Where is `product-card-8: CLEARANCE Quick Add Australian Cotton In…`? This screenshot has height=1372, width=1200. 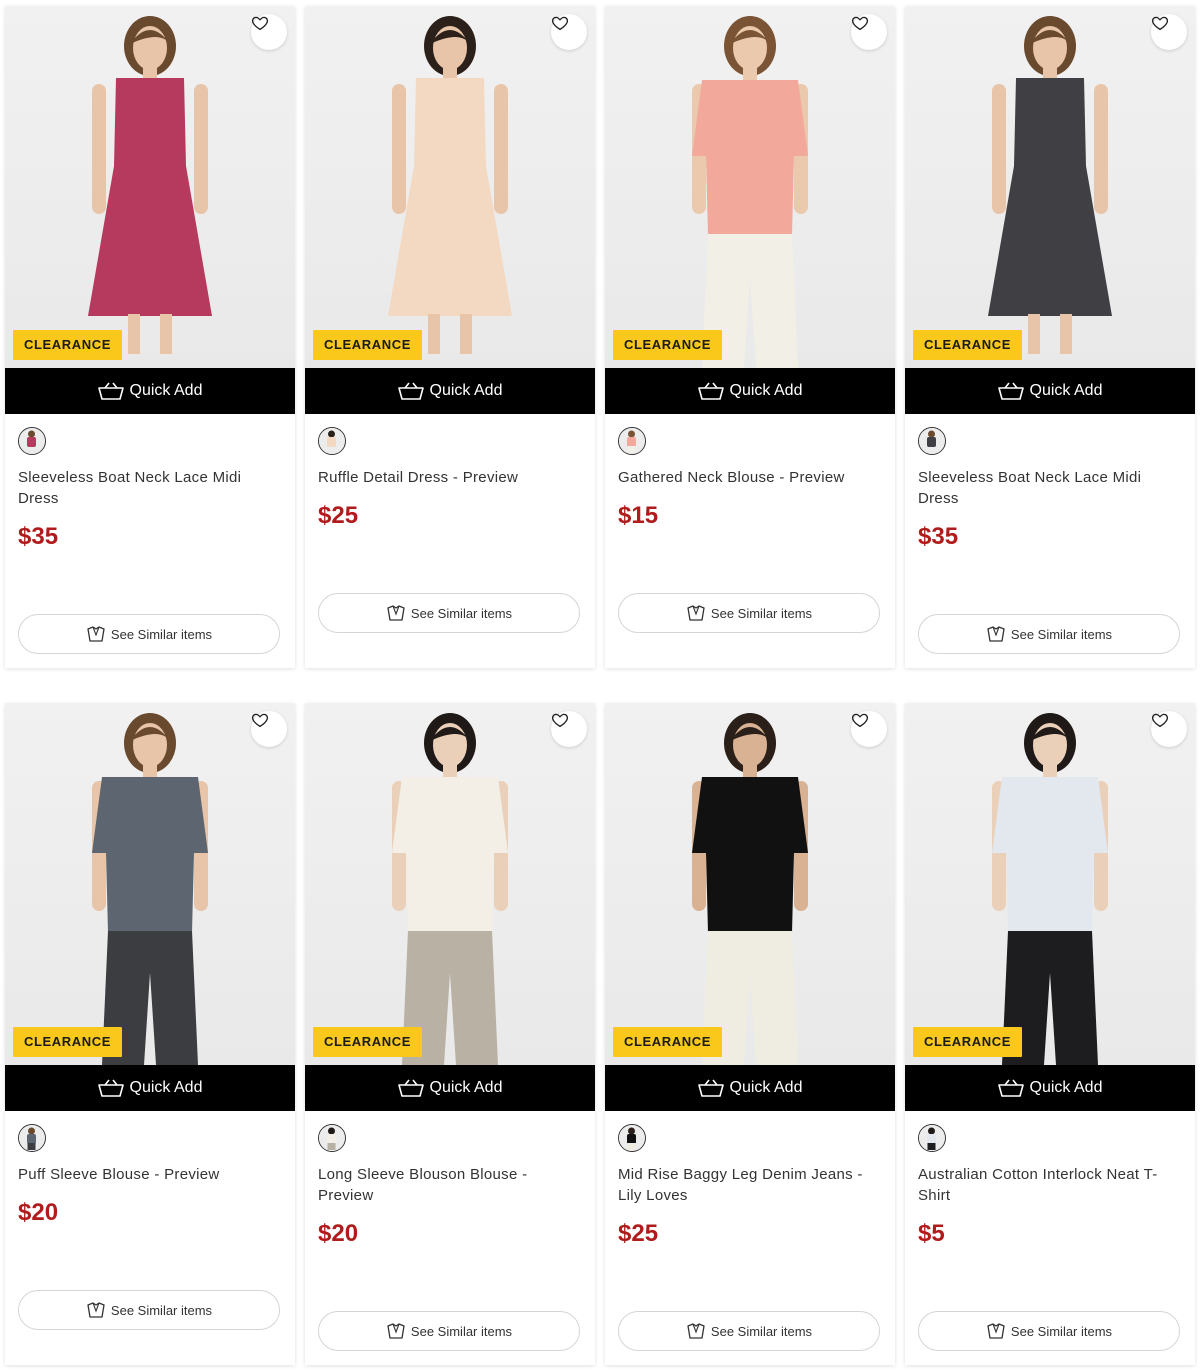 product-card-8: CLEARANCE Quick Add Australian Cotton In… is located at coordinates (1050, 1034).